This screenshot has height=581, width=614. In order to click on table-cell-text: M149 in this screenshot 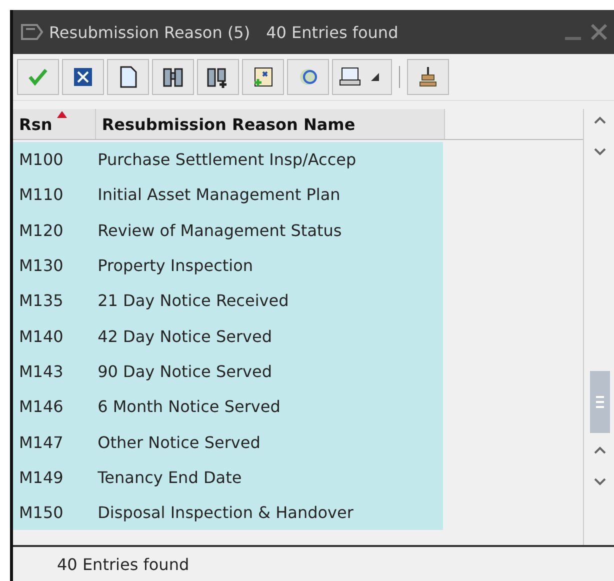, I will do `click(41, 477)`.